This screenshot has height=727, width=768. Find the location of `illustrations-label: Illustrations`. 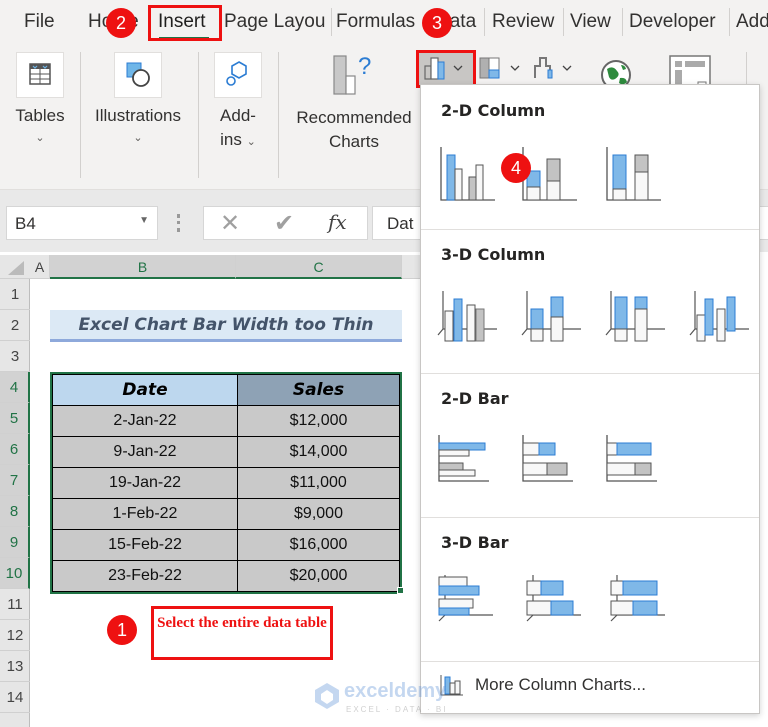

illustrations-label: Illustrations is located at coordinates (138, 115).